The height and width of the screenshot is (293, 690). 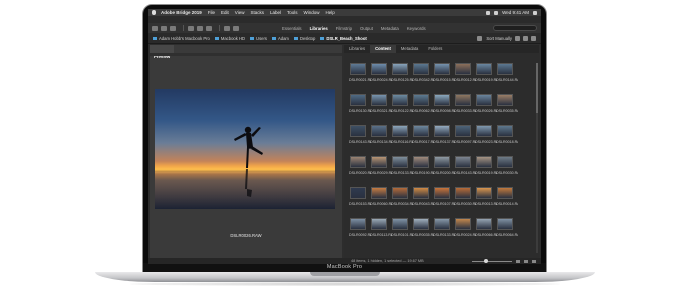 I want to click on workspace-essentials: Essentials, so click(x=292, y=28).